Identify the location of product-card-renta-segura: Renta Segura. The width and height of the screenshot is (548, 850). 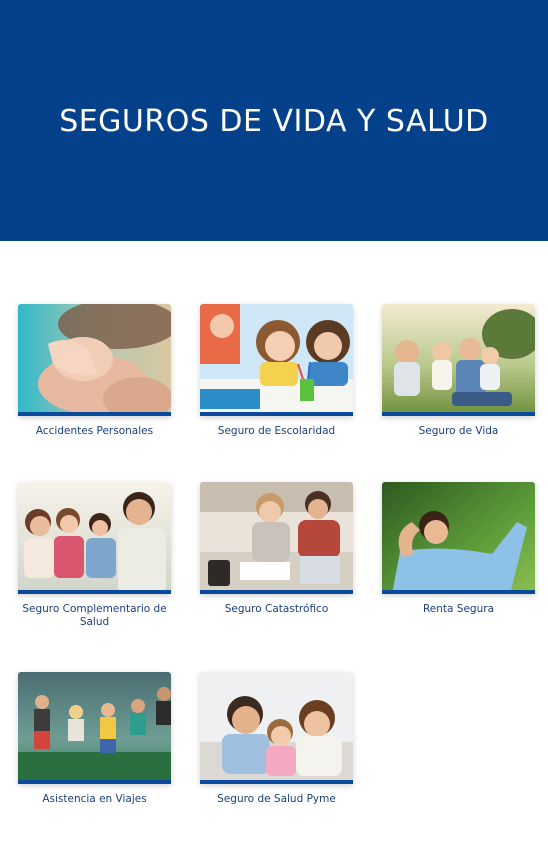
(458, 549).